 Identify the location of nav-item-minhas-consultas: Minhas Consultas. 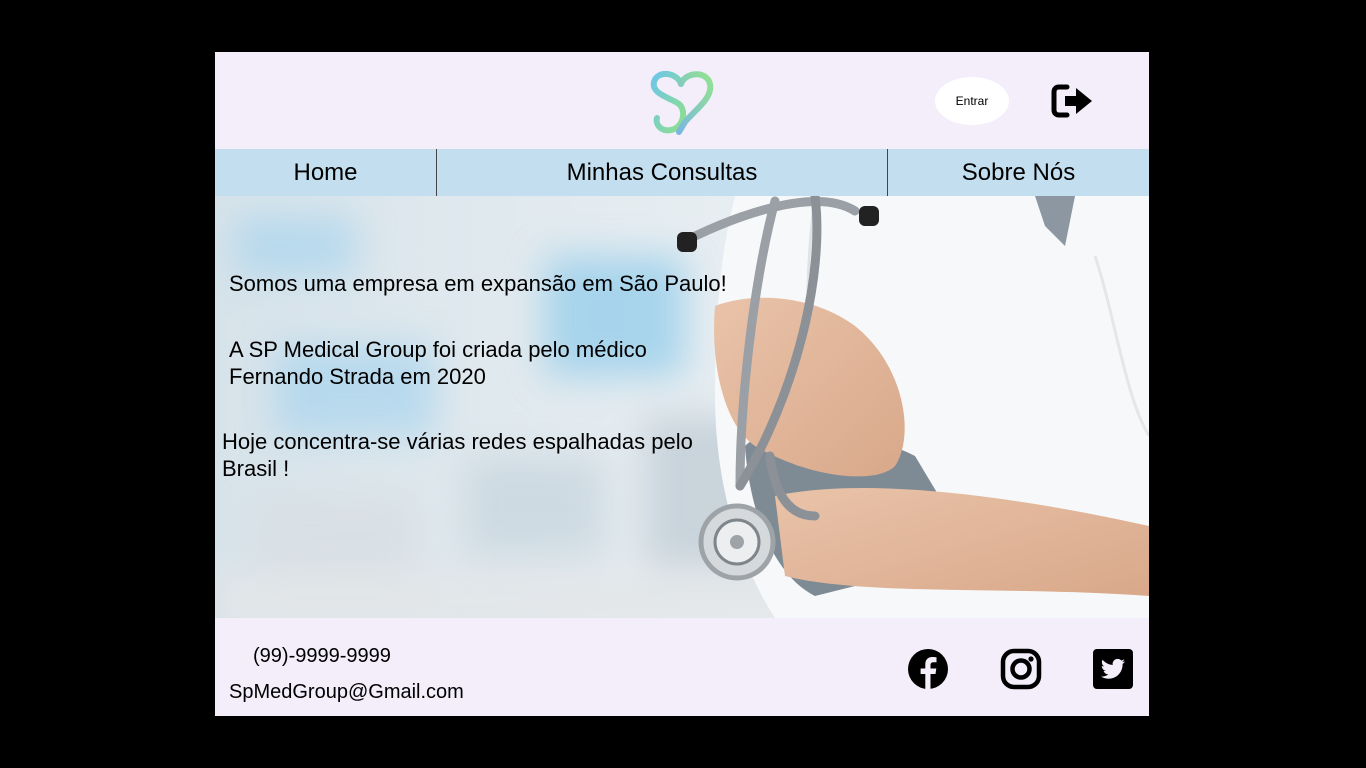
(662, 172).